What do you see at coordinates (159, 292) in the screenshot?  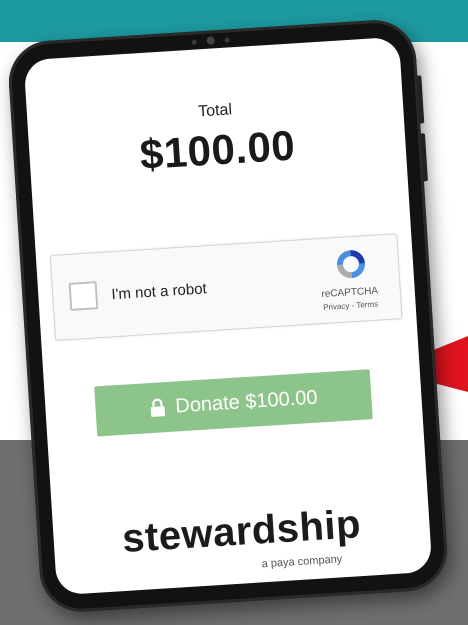 I see `recaptcha-label: I'm not a robot` at bounding box center [159, 292].